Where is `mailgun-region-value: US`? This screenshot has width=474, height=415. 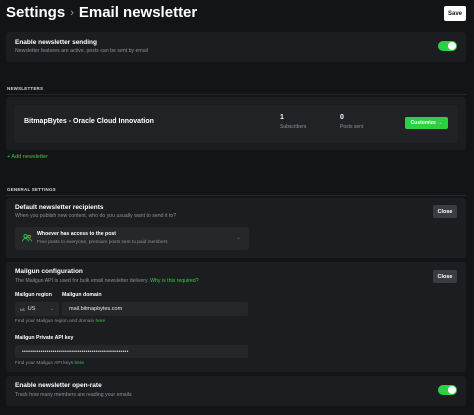
mailgun-region-value: US is located at coordinates (31, 309).